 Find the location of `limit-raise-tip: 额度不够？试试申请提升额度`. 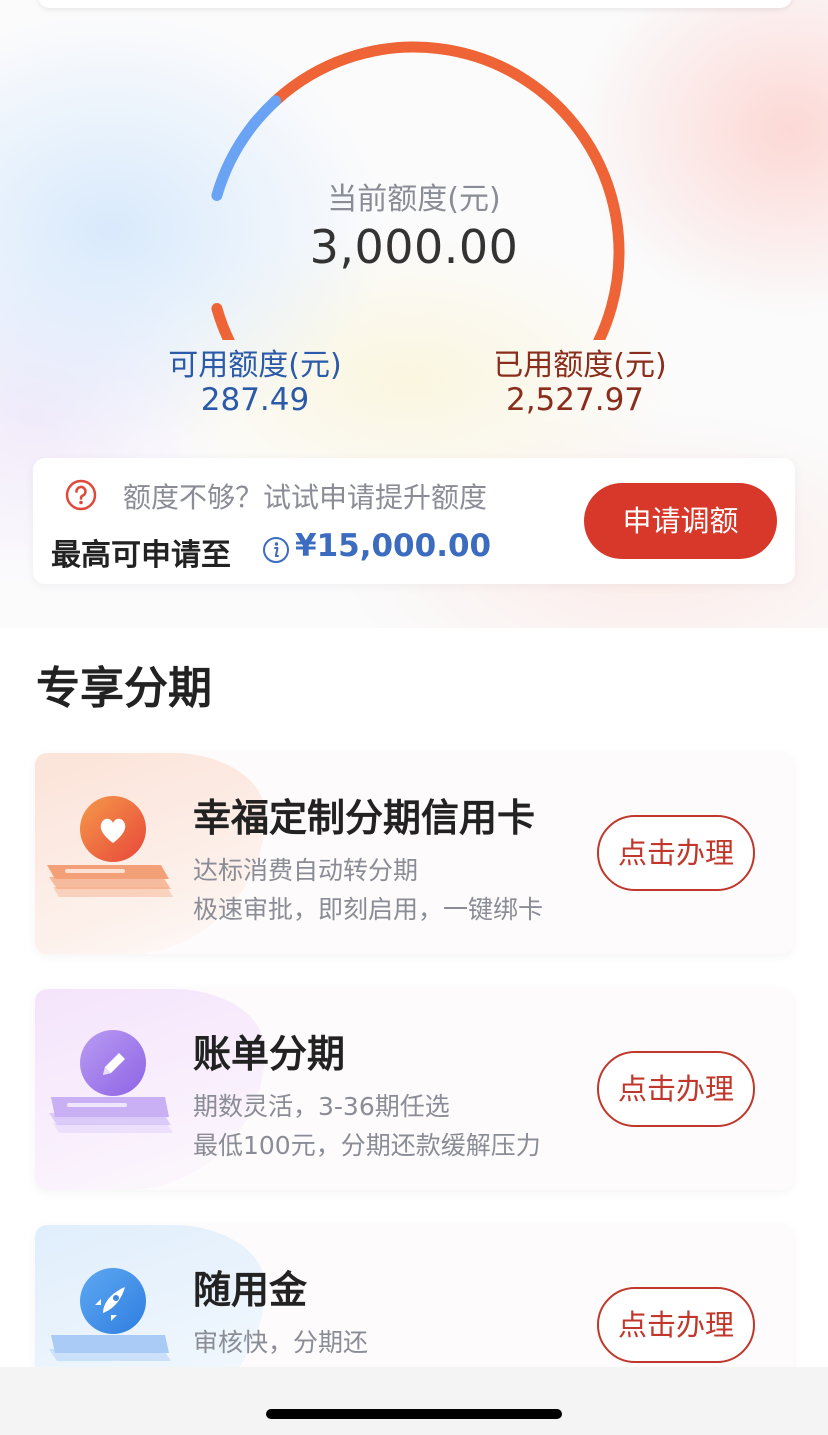

limit-raise-tip: 额度不够？试试申请提升额度 is located at coordinates (305, 497).